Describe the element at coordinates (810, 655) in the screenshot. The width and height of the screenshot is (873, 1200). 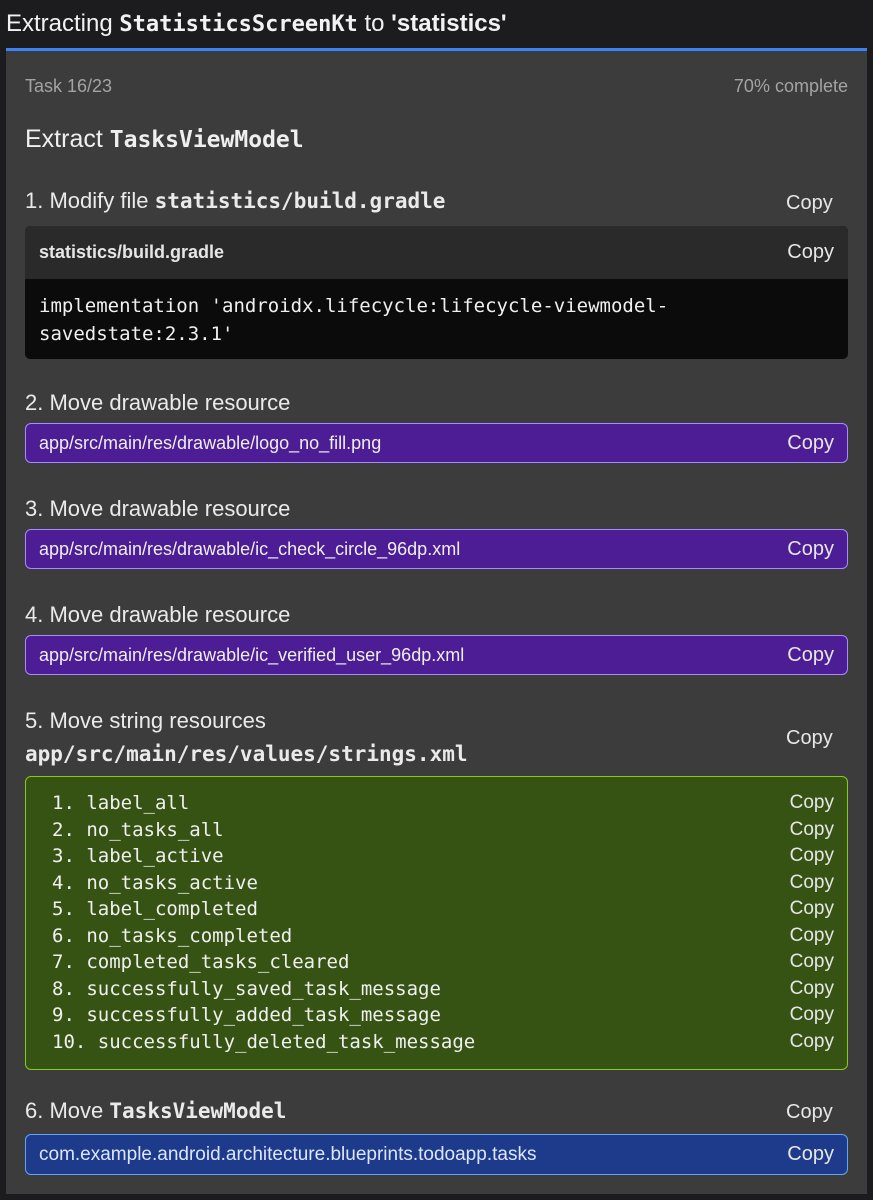
I see `step-4-copy-button: Copy` at that location.